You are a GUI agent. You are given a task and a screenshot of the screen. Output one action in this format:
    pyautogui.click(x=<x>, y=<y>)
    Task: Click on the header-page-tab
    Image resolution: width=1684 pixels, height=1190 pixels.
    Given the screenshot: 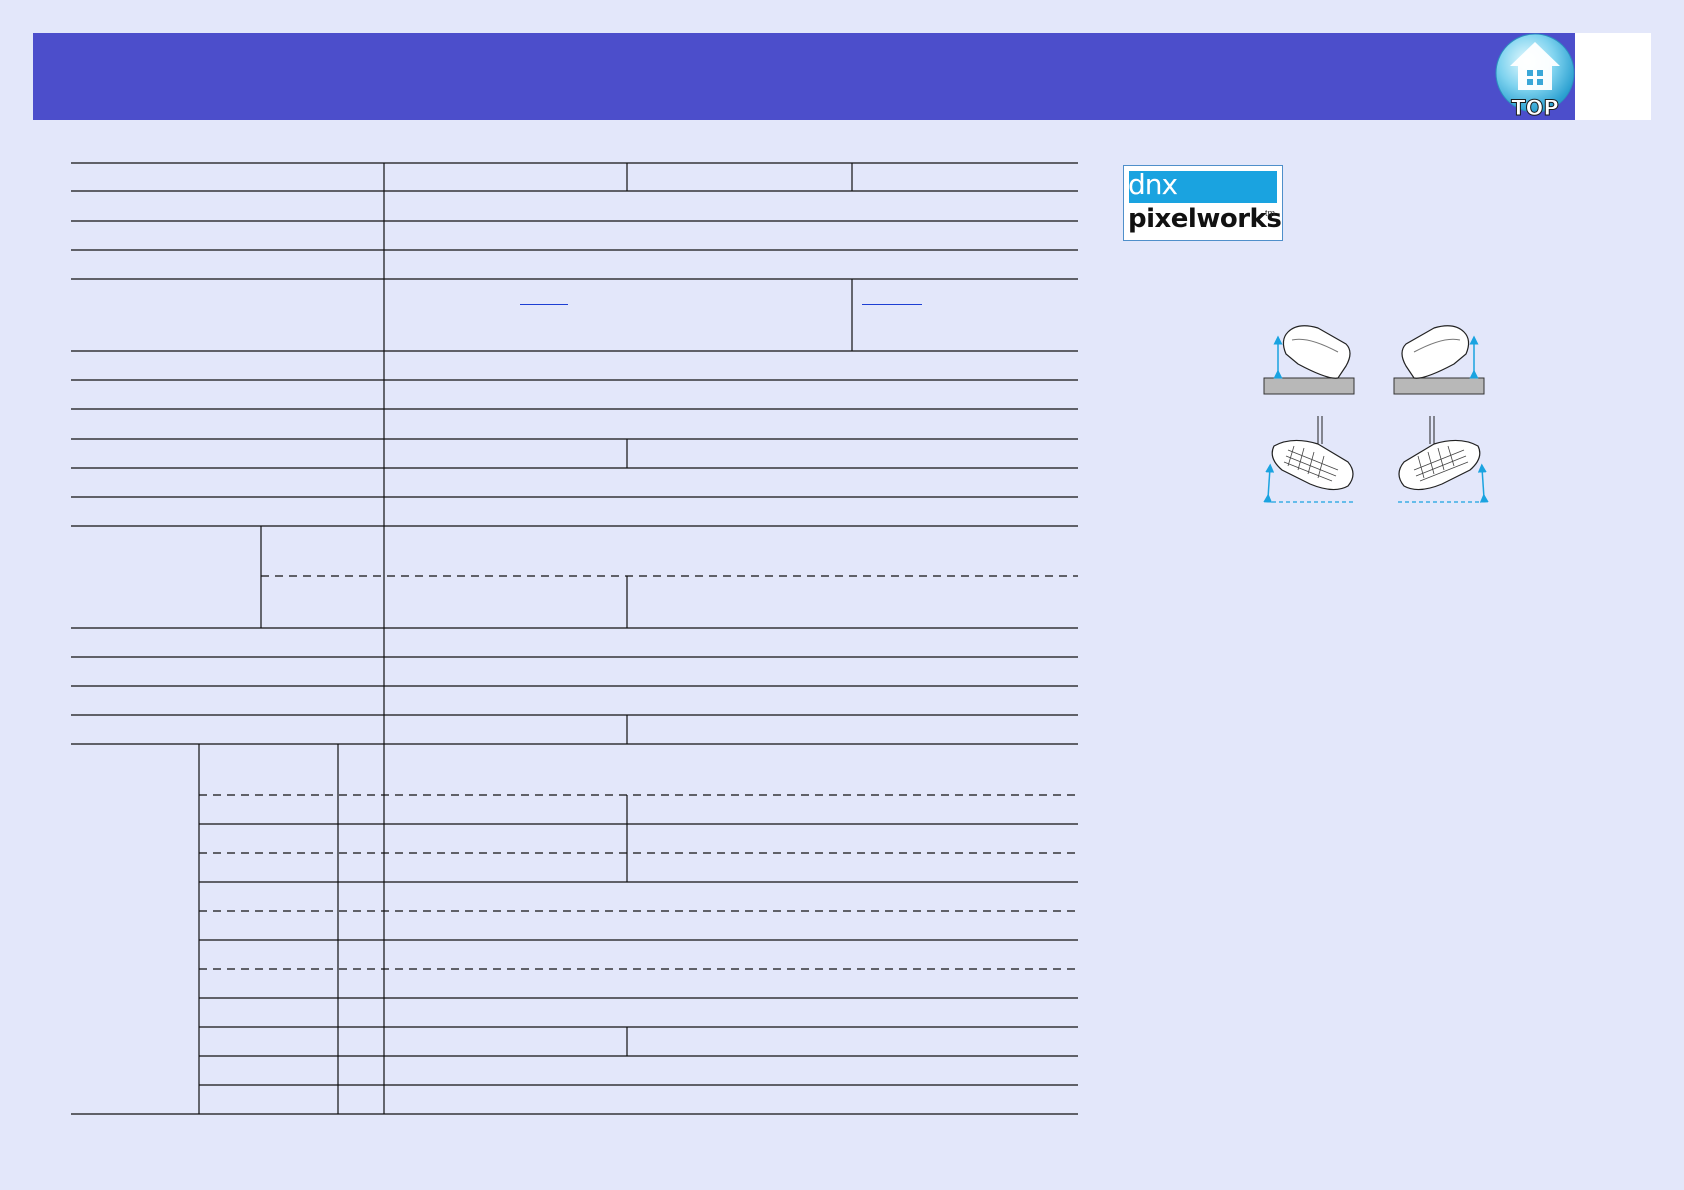 What is the action you would take?
    pyautogui.click(x=1613, y=76)
    